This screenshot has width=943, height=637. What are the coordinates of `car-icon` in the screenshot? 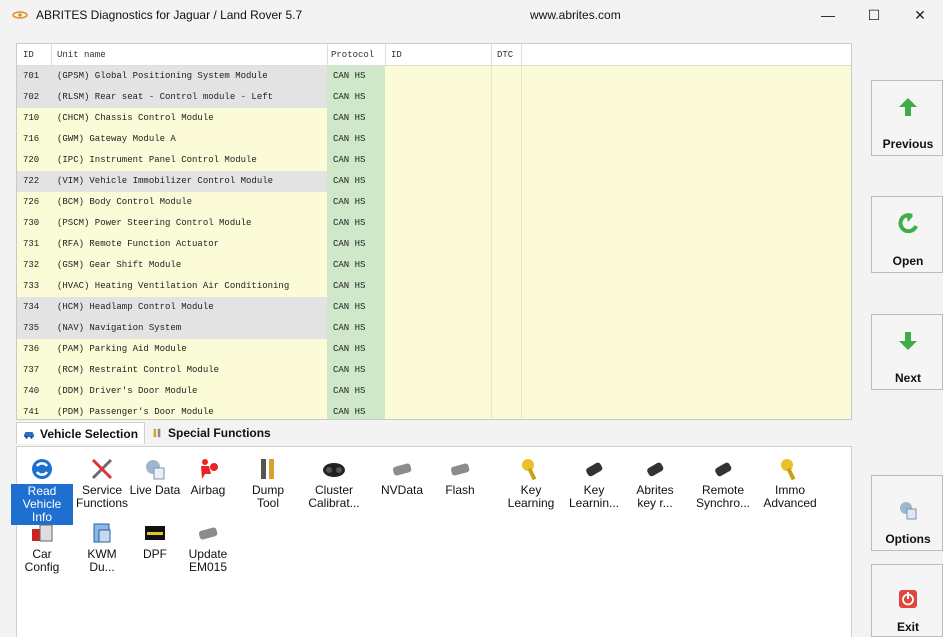 It's located at (29, 435).